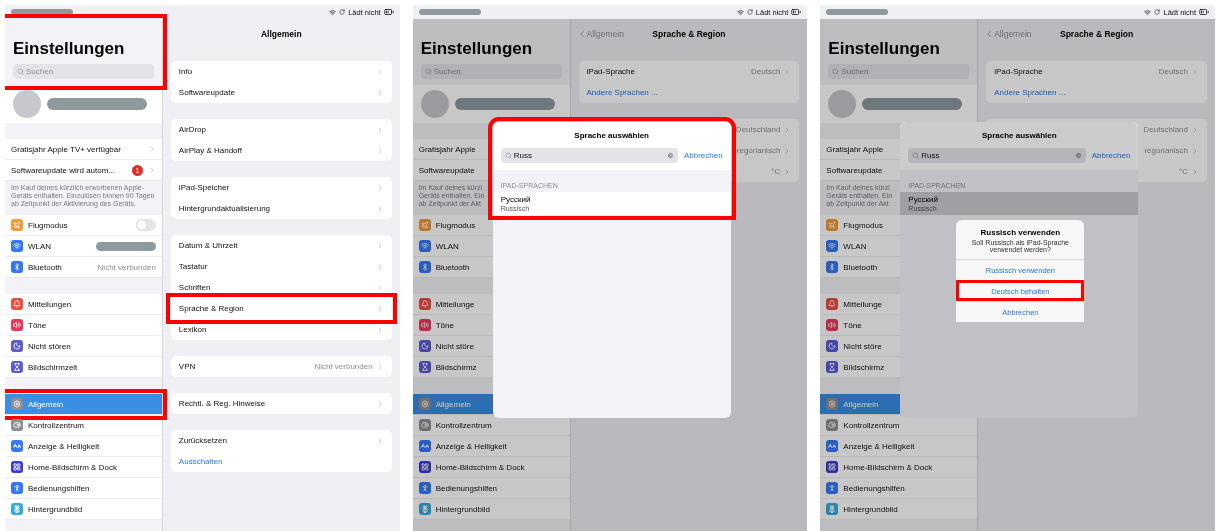 This screenshot has height=531, width=1218. Describe the element at coordinates (1020, 233) in the screenshot. I see `alert-title: Russisch verwenden` at that location.